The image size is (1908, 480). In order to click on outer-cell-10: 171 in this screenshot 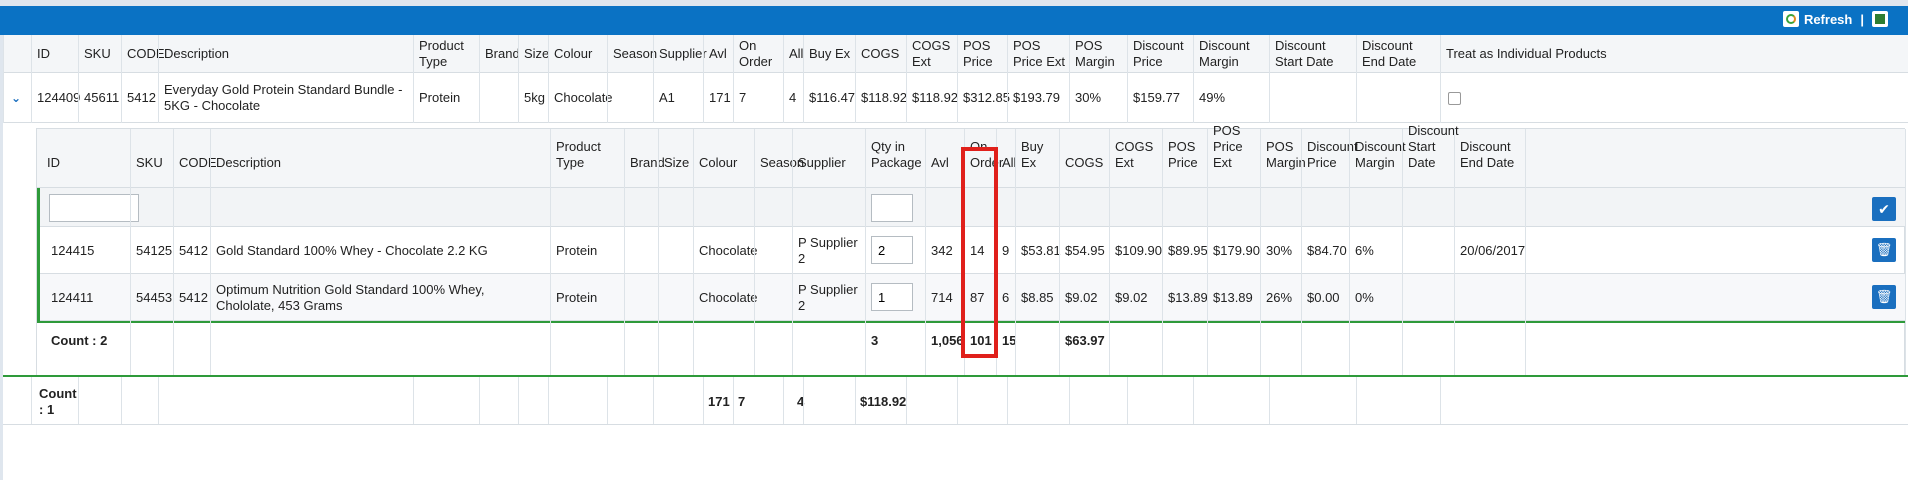, I will do `click(718, 98)`.